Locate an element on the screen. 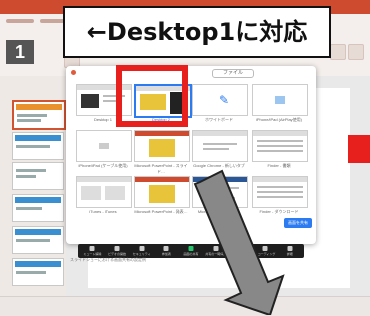  toolbar-label: ミュート解除 is located at coordinates (92, 254).